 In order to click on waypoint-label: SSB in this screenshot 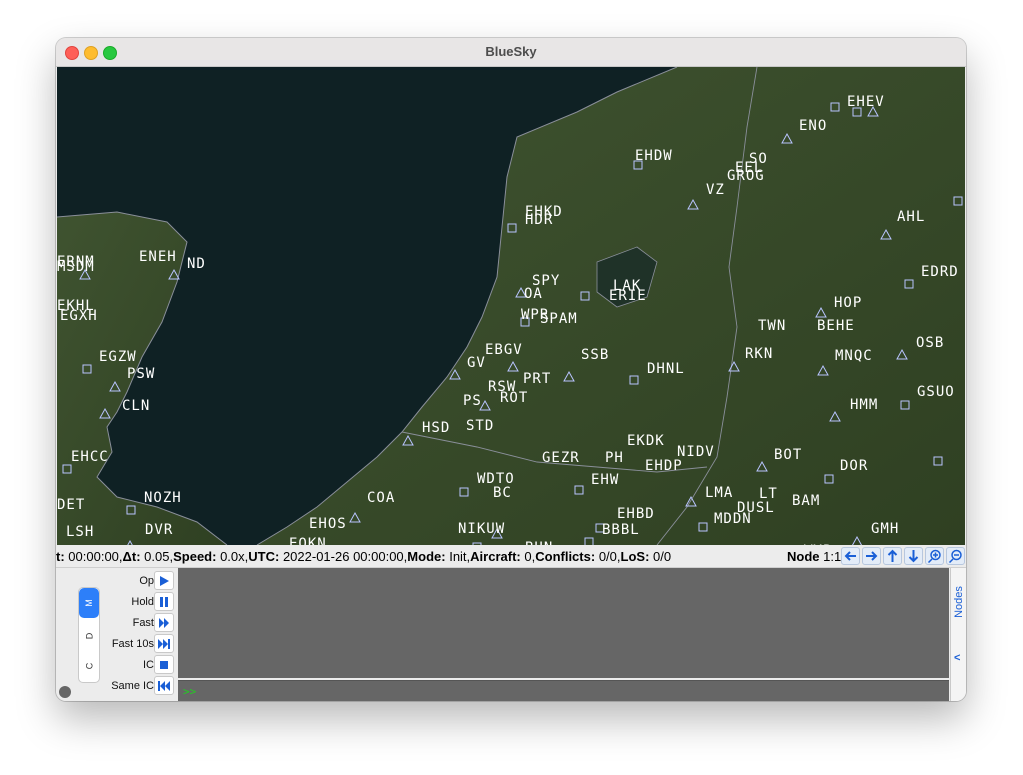, I will do `click(595, 355)`.